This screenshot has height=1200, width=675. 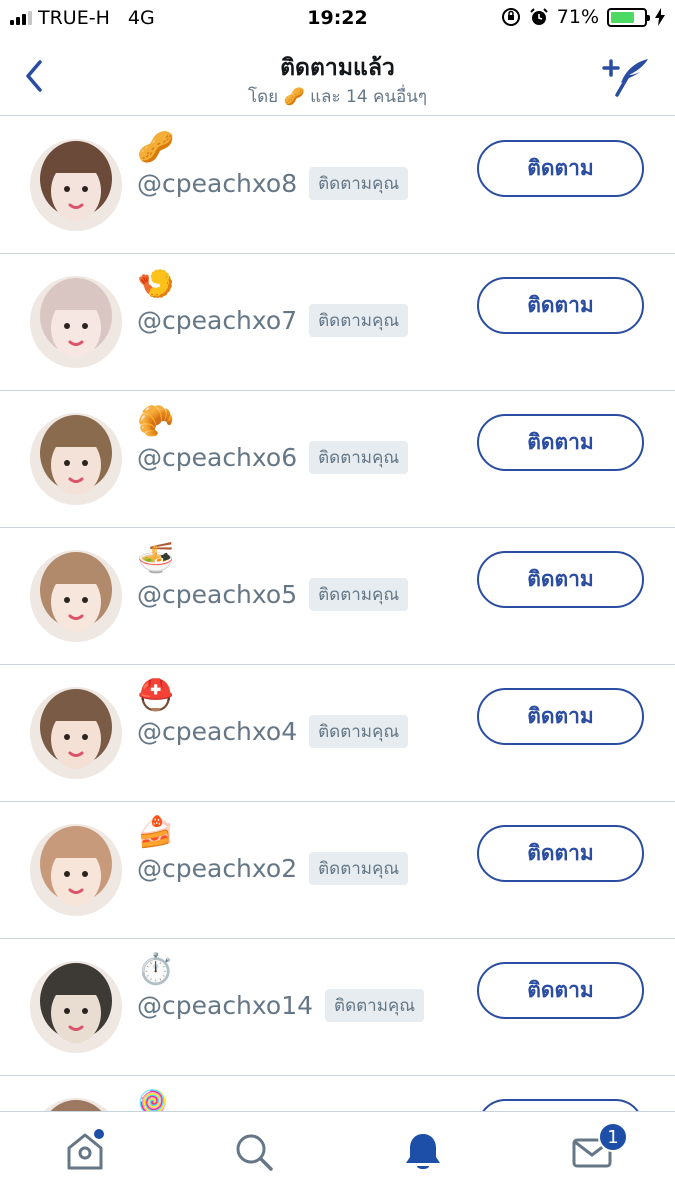 I want to click on username-line: @cpeachxo8 ติดตามคุณ, so click(x=273, y=183).